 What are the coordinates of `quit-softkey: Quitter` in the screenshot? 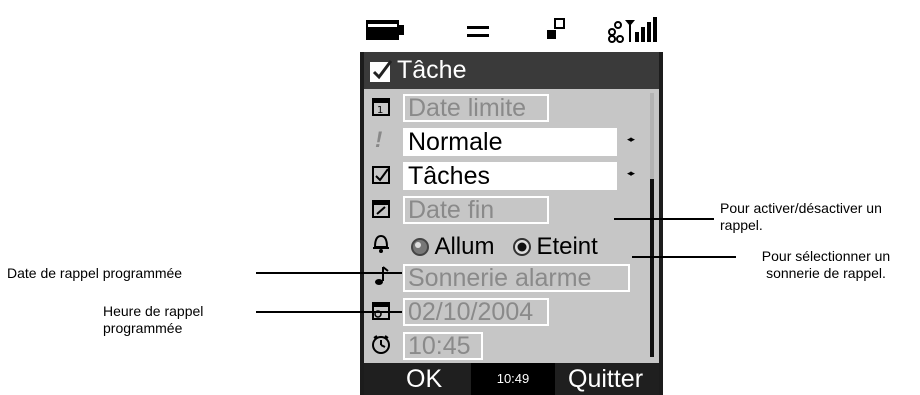 It's located at (605, 379).